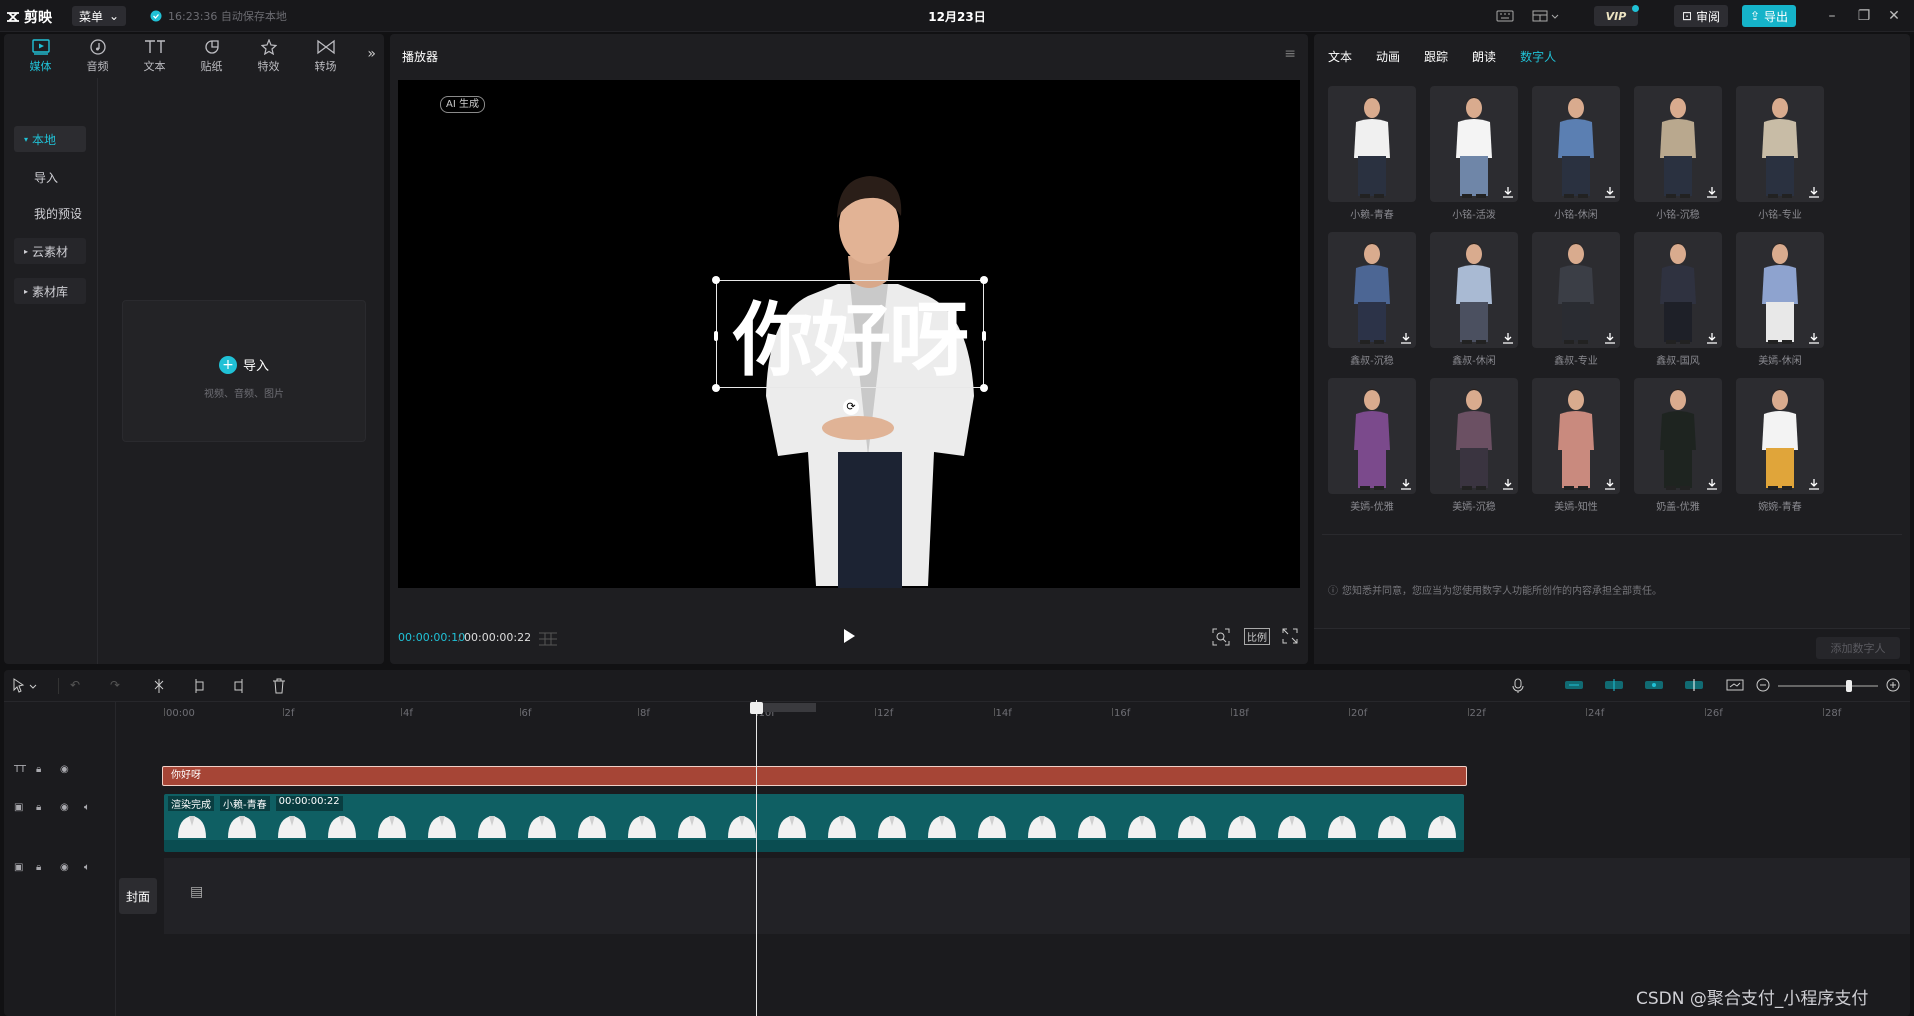  Describe the element at coordinates (239, 686) in the screenshot. I see `split-right-icon` at that location.